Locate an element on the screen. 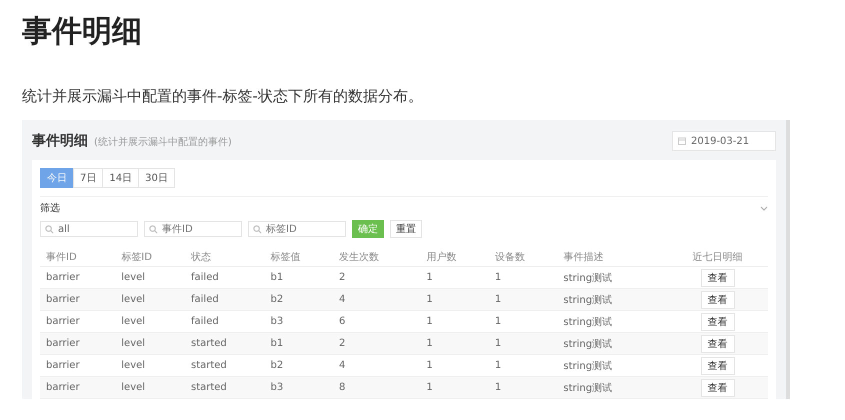  column-header: 状态 is located at coordinates (224, 257).